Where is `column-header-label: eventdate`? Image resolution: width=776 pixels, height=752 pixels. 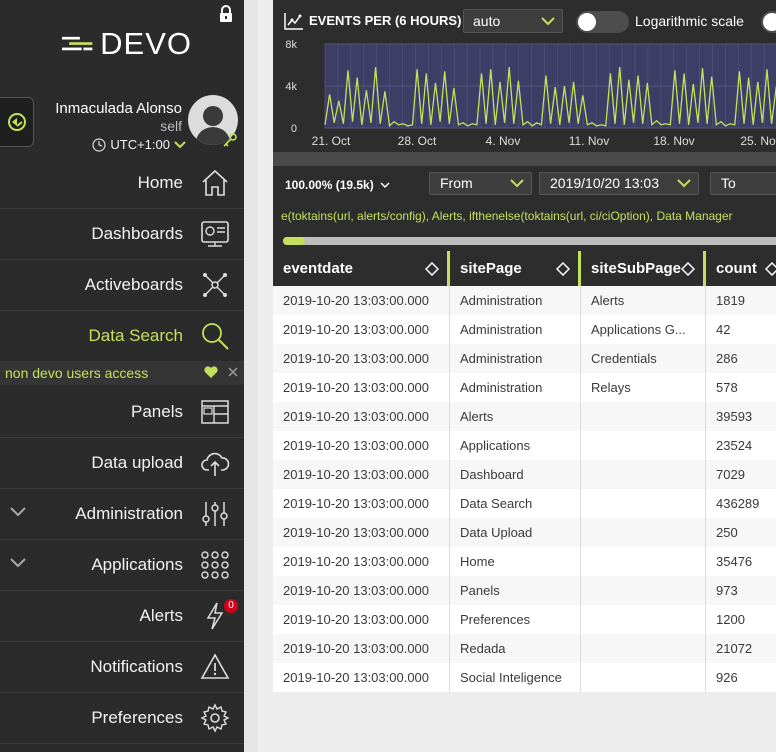
column-header-label: eventdate is located at coordinates (318, 268).